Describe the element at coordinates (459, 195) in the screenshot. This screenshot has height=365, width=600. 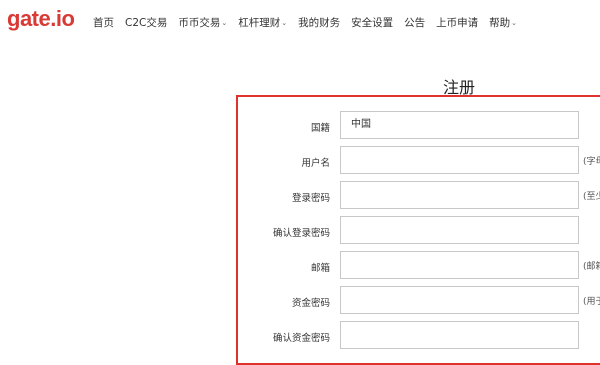
I see `login-password-input` at that location.